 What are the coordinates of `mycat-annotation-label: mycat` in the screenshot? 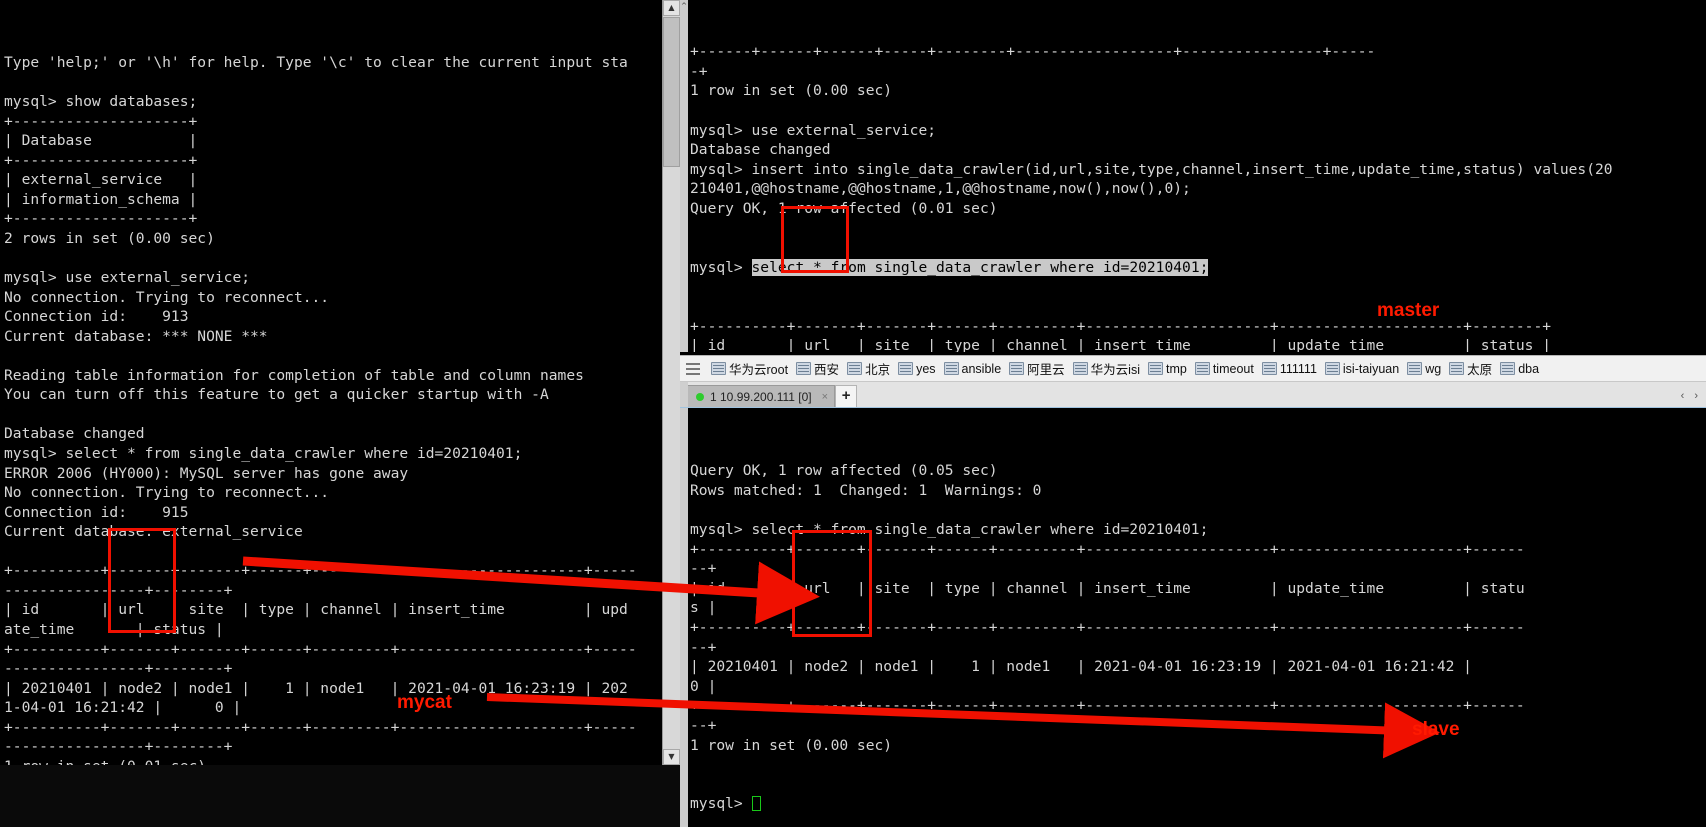 It's located at (424, 702).